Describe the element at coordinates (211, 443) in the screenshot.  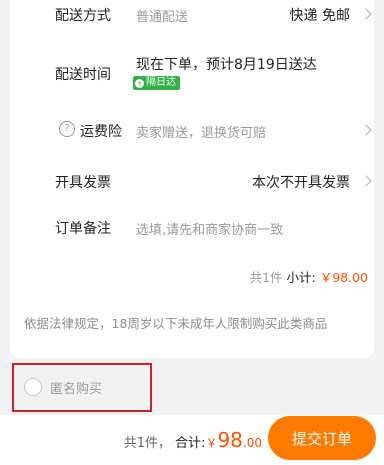
I see `currency-symbol: ￥` at that location.